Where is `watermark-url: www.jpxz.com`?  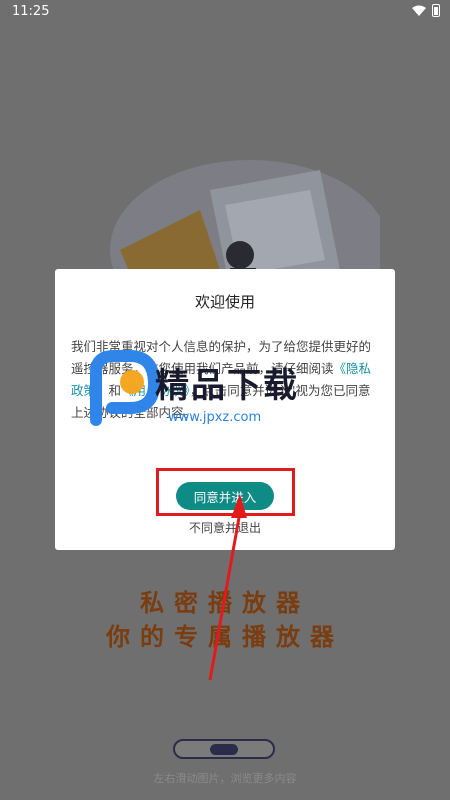 watermark-url: www.jpxz.com is located at coordinates (215, 417).